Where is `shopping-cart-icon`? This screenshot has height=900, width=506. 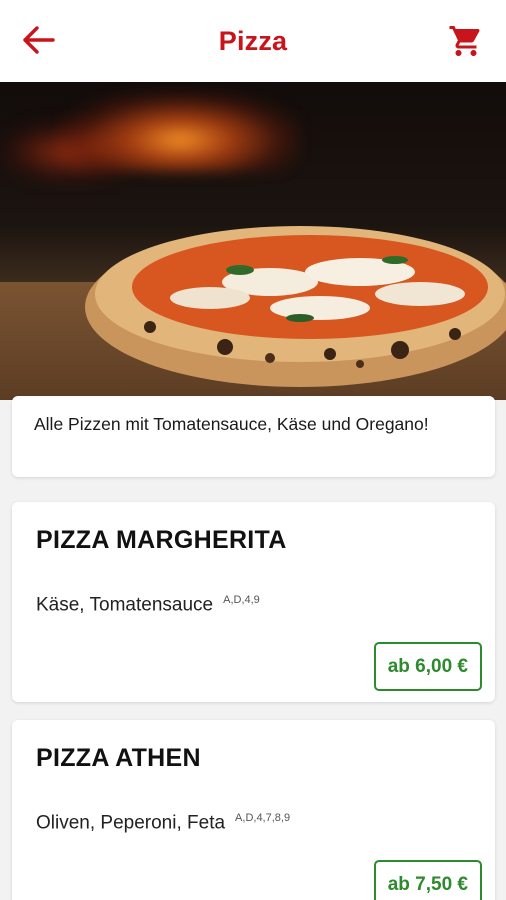
shopping-cart-icon is located at coordinates (464, 41).